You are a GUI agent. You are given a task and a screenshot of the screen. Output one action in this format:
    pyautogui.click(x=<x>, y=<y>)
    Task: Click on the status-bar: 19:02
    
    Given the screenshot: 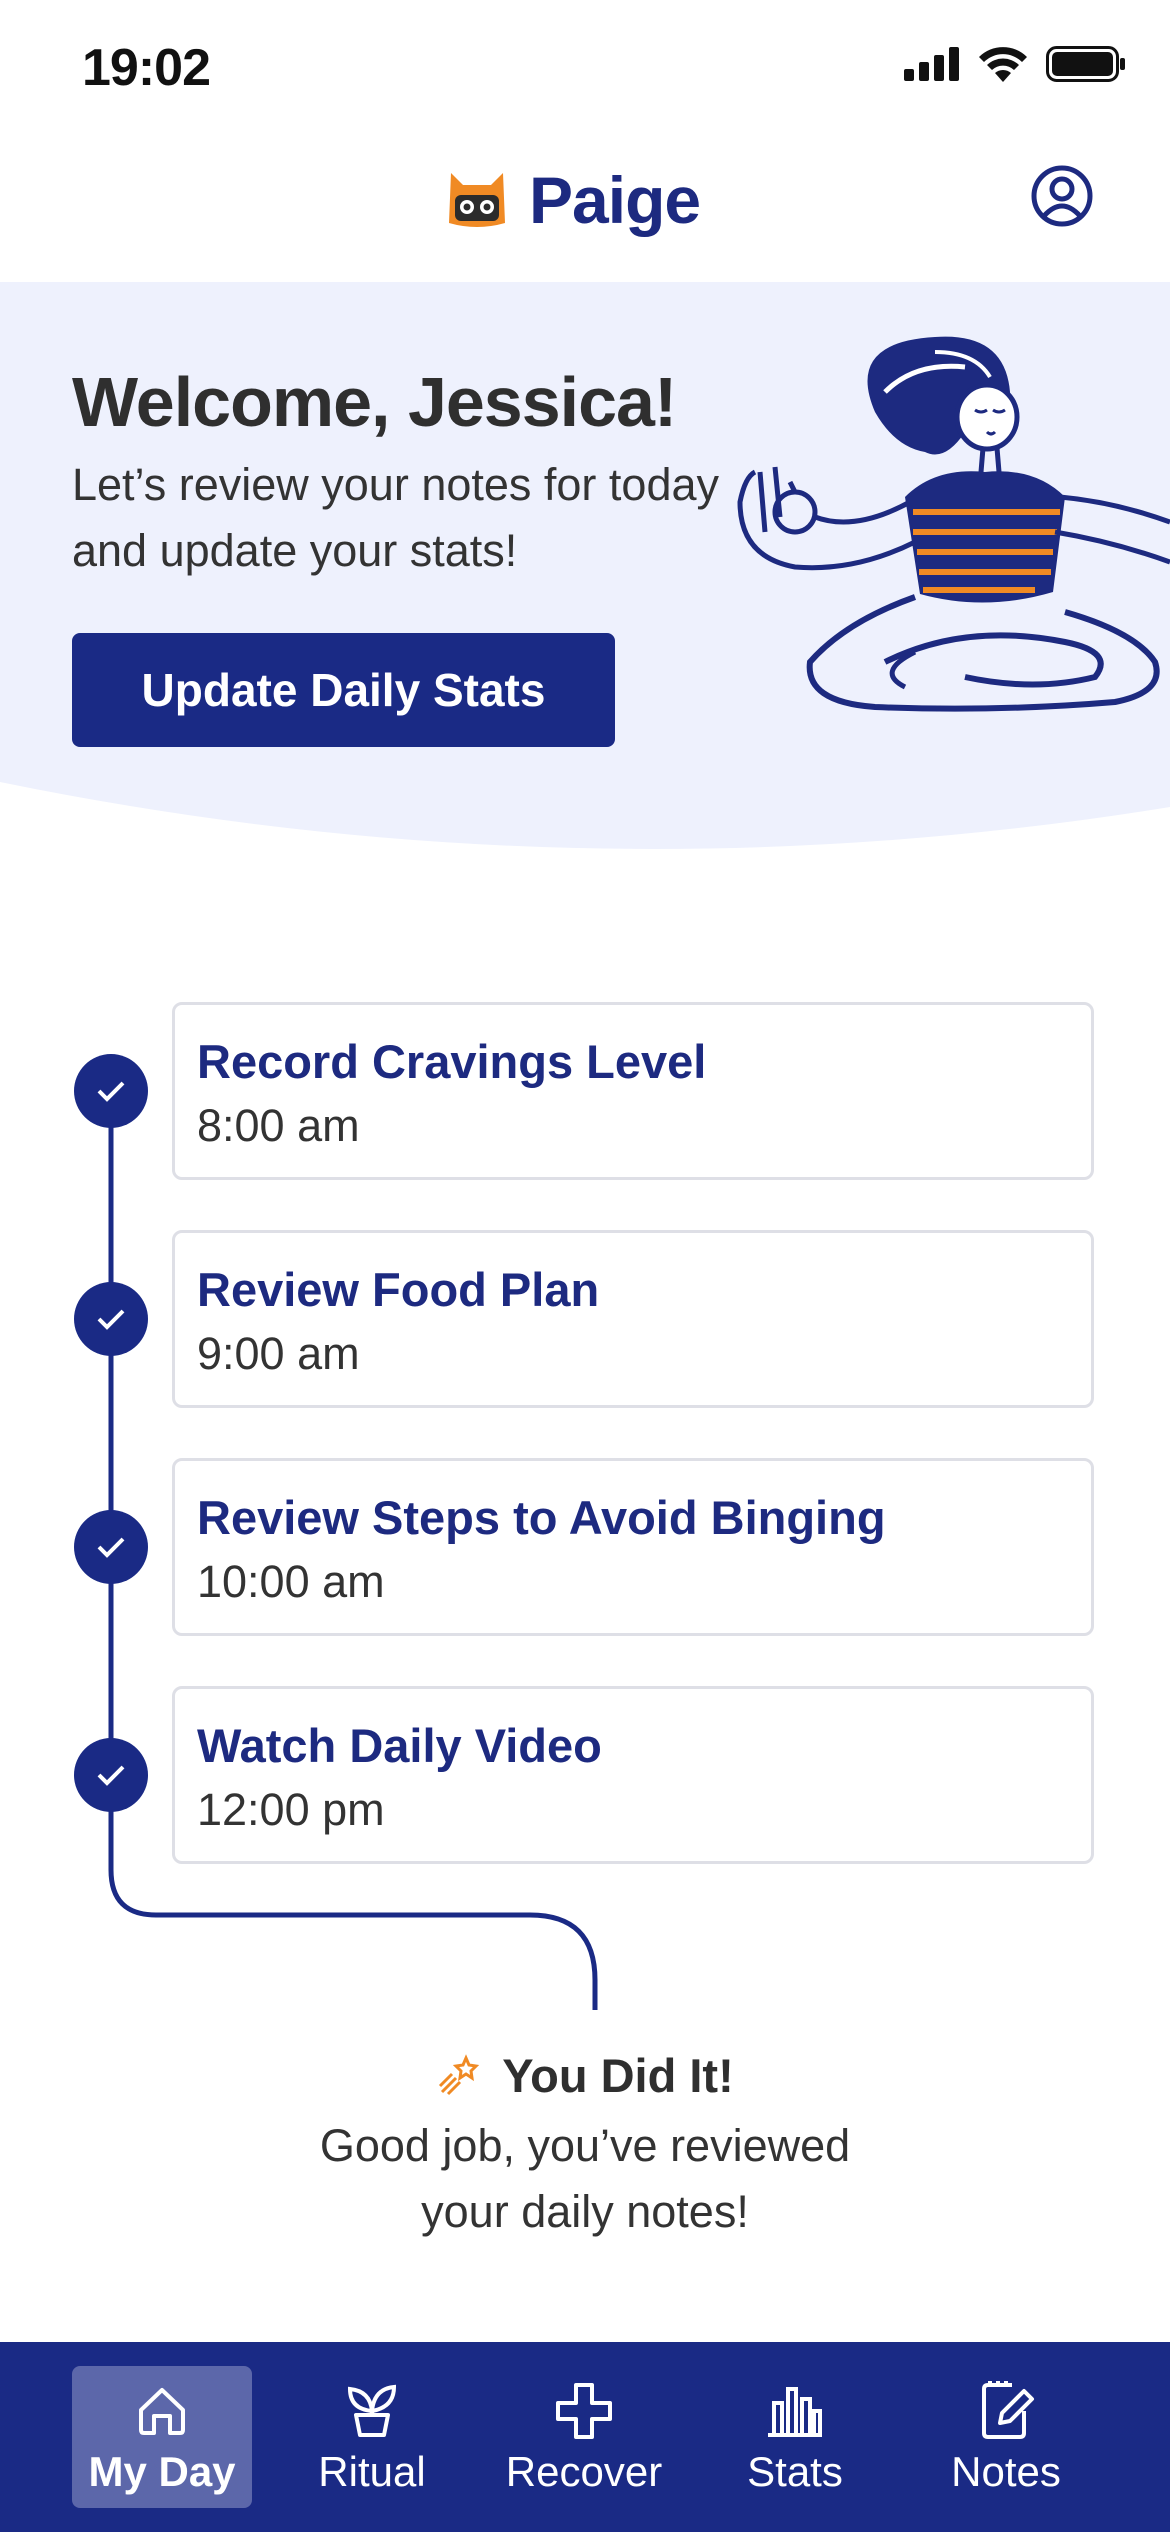 What is the action you would take?
    pyautogui.click(x=585, y=70)
    